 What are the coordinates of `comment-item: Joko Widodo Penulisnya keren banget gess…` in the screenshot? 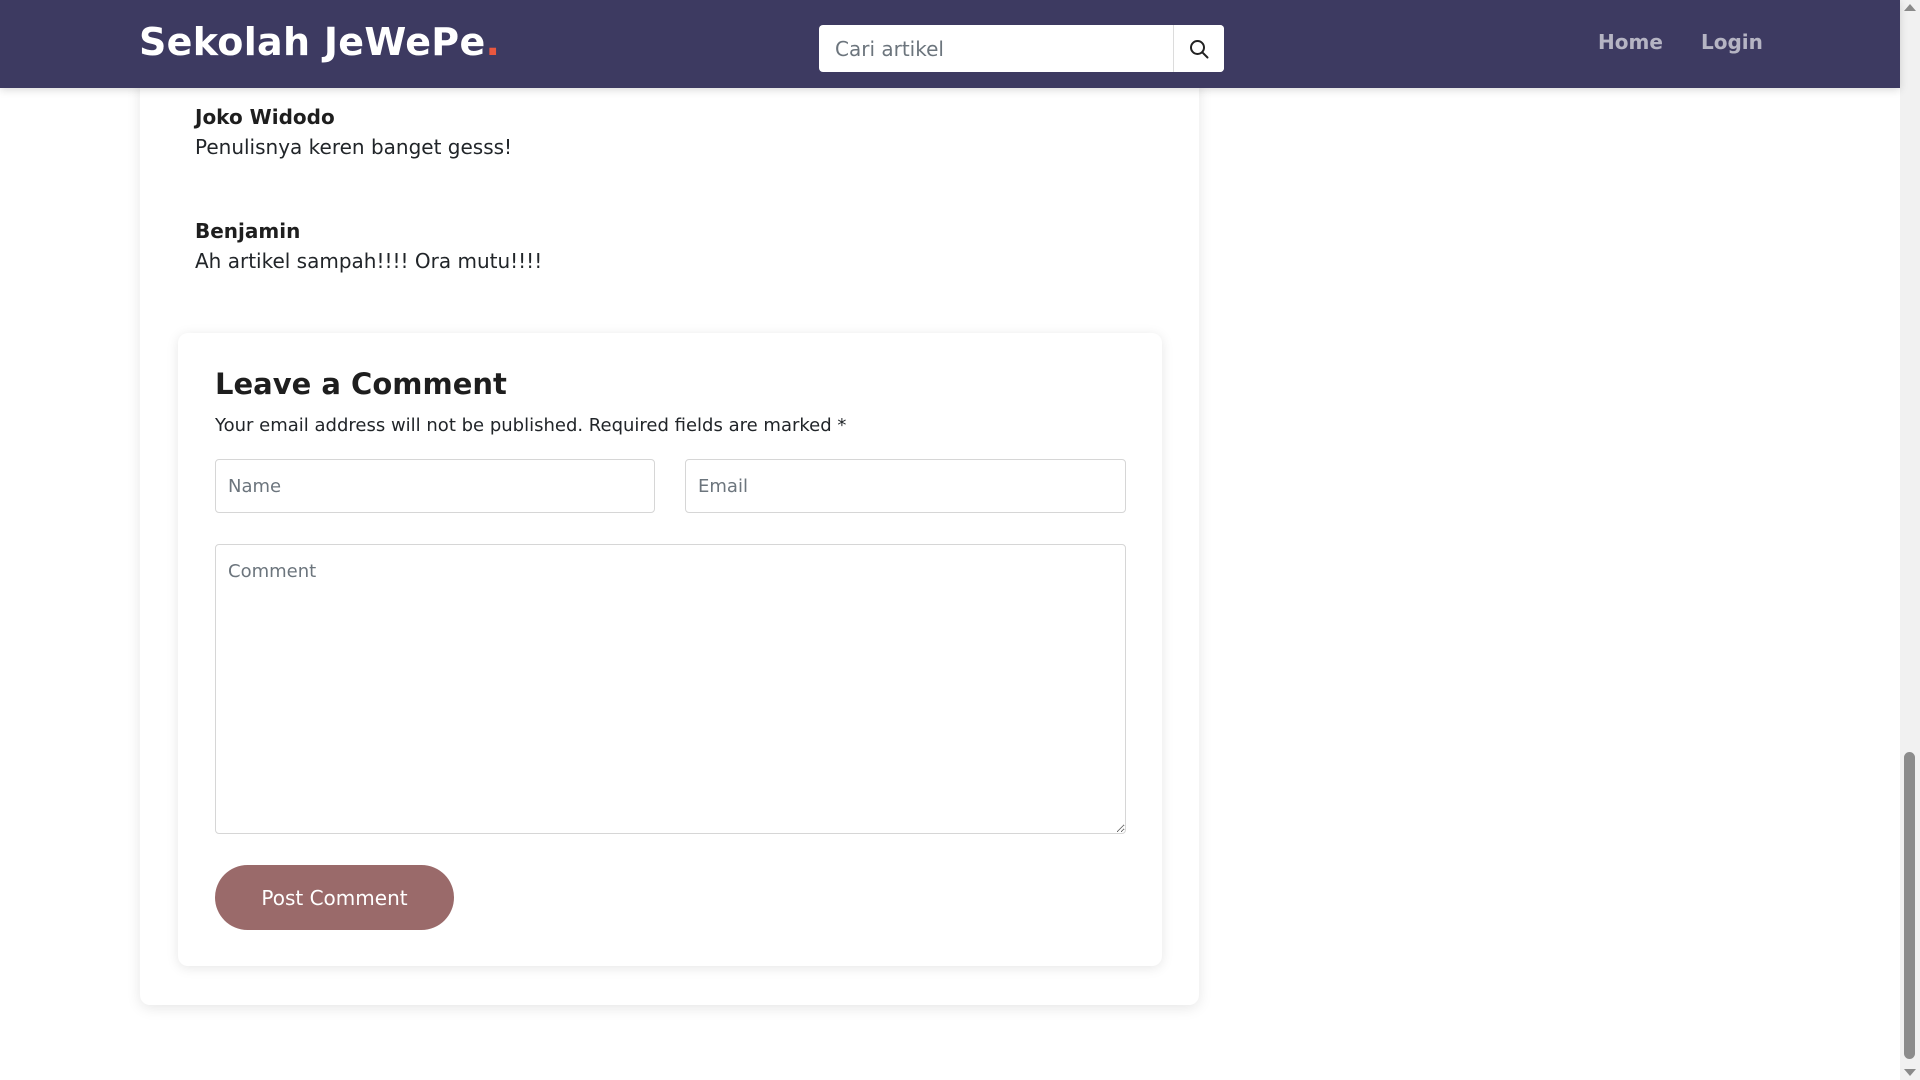 It's located at (353, 132).